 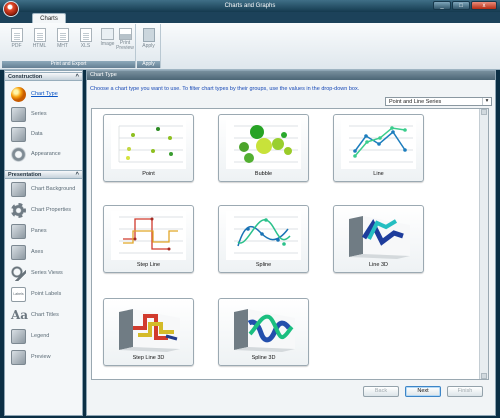 What do you see at coordinates (263, 148) in the screenshot?
I see `chart-type-bubble: Bubble` at bounding box center [263, 148].